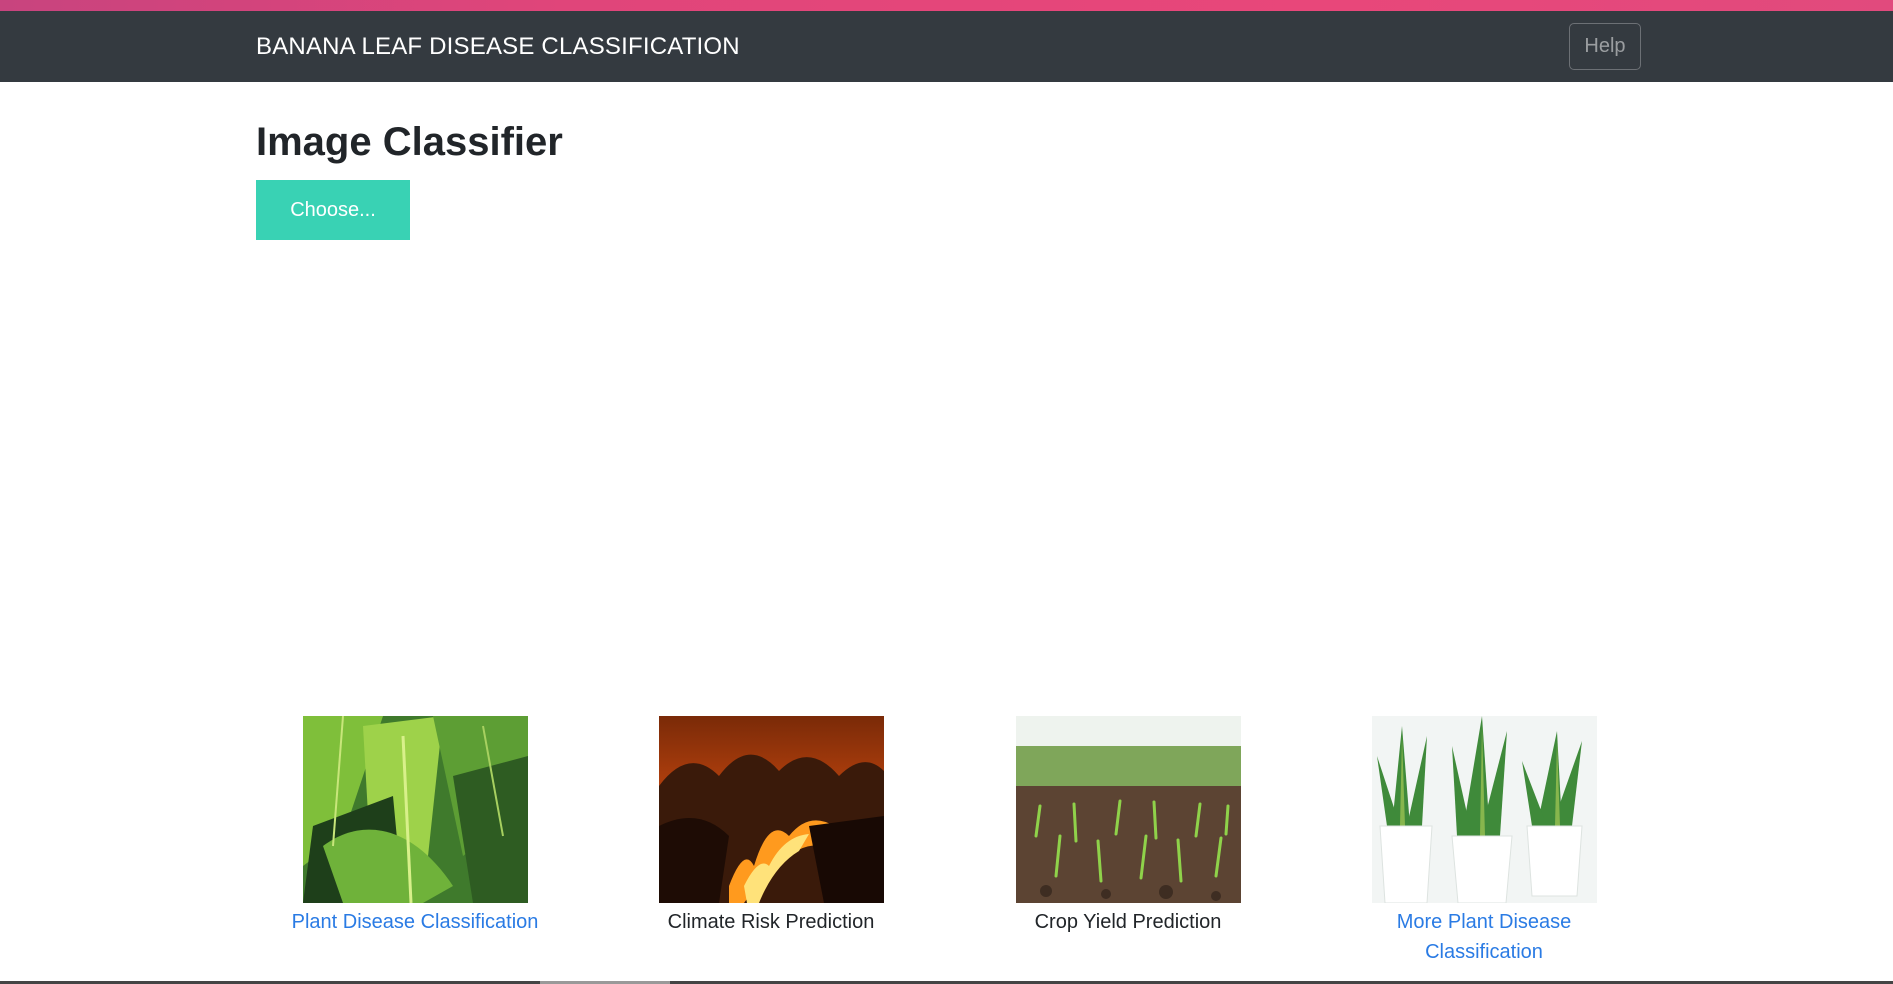  I want to click on card-label-plant-disease: Plant Disease Classification, so click(415, 922).